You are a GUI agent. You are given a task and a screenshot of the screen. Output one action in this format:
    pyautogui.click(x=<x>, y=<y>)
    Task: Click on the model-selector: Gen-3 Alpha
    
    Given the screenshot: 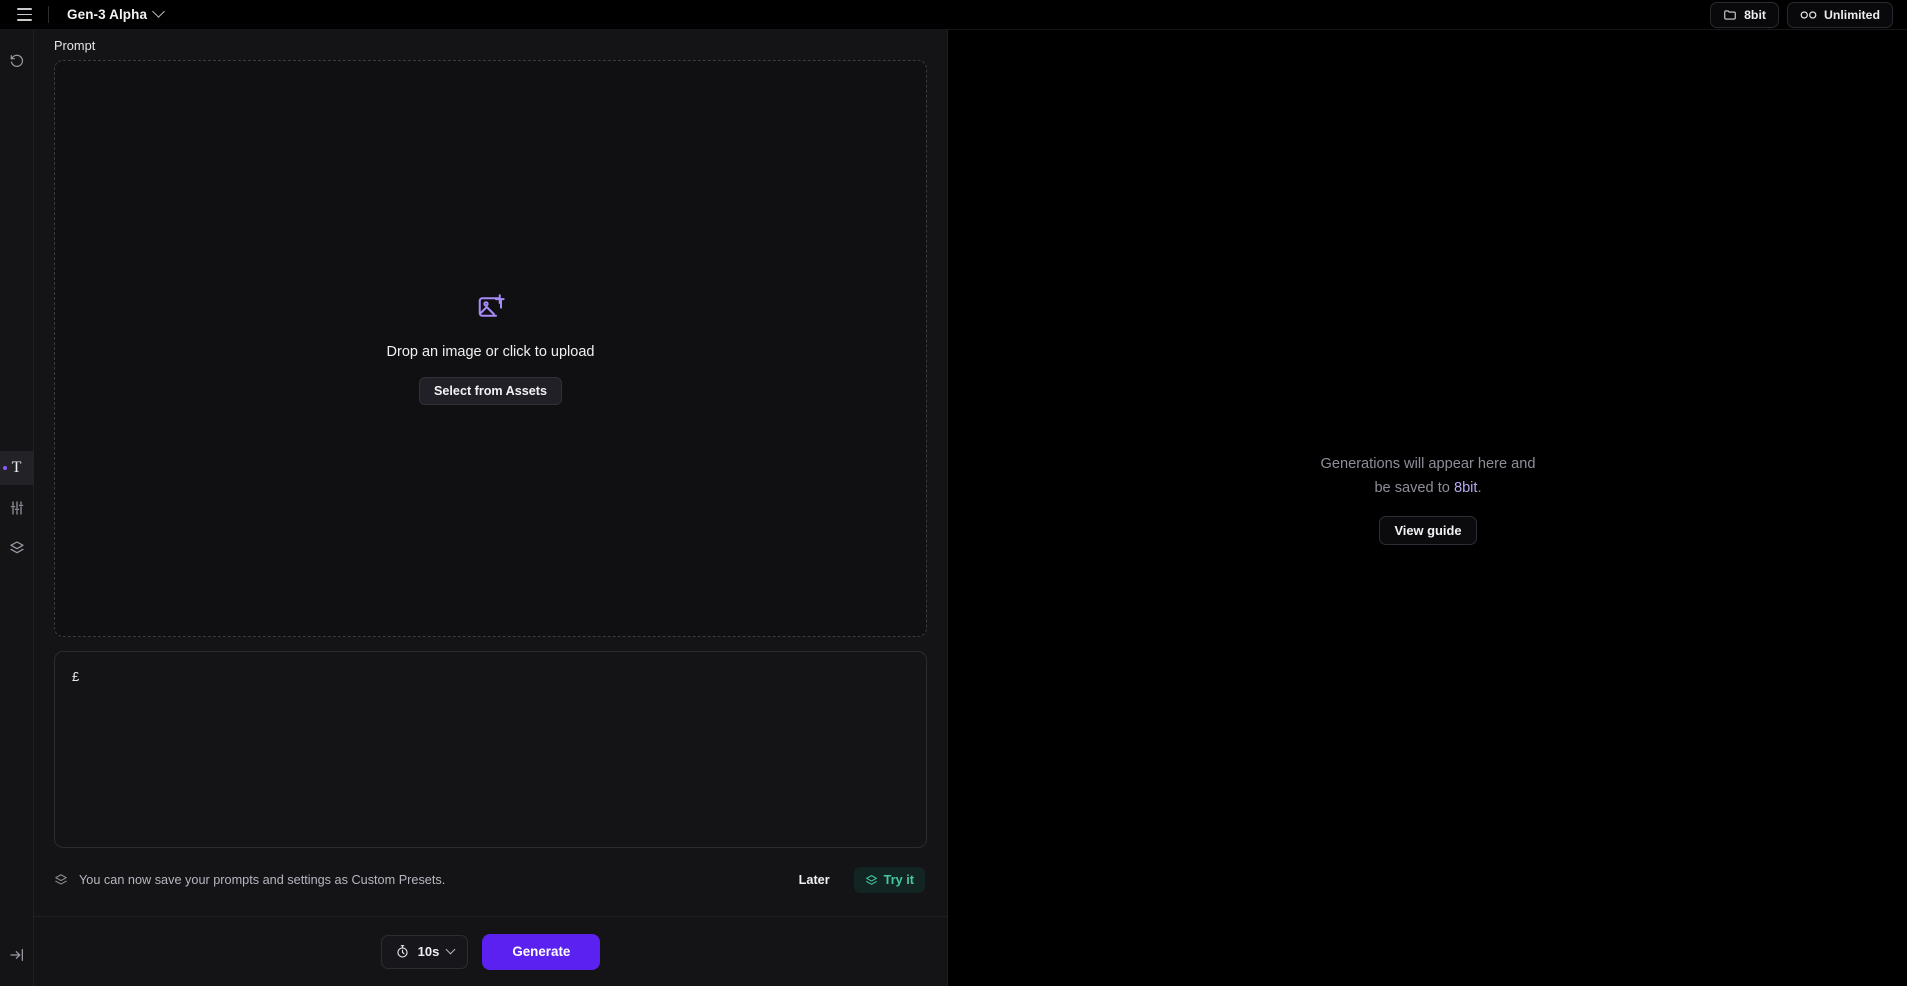 What is the action you would take?
    pyautogui.click(x=115, y=14)
    